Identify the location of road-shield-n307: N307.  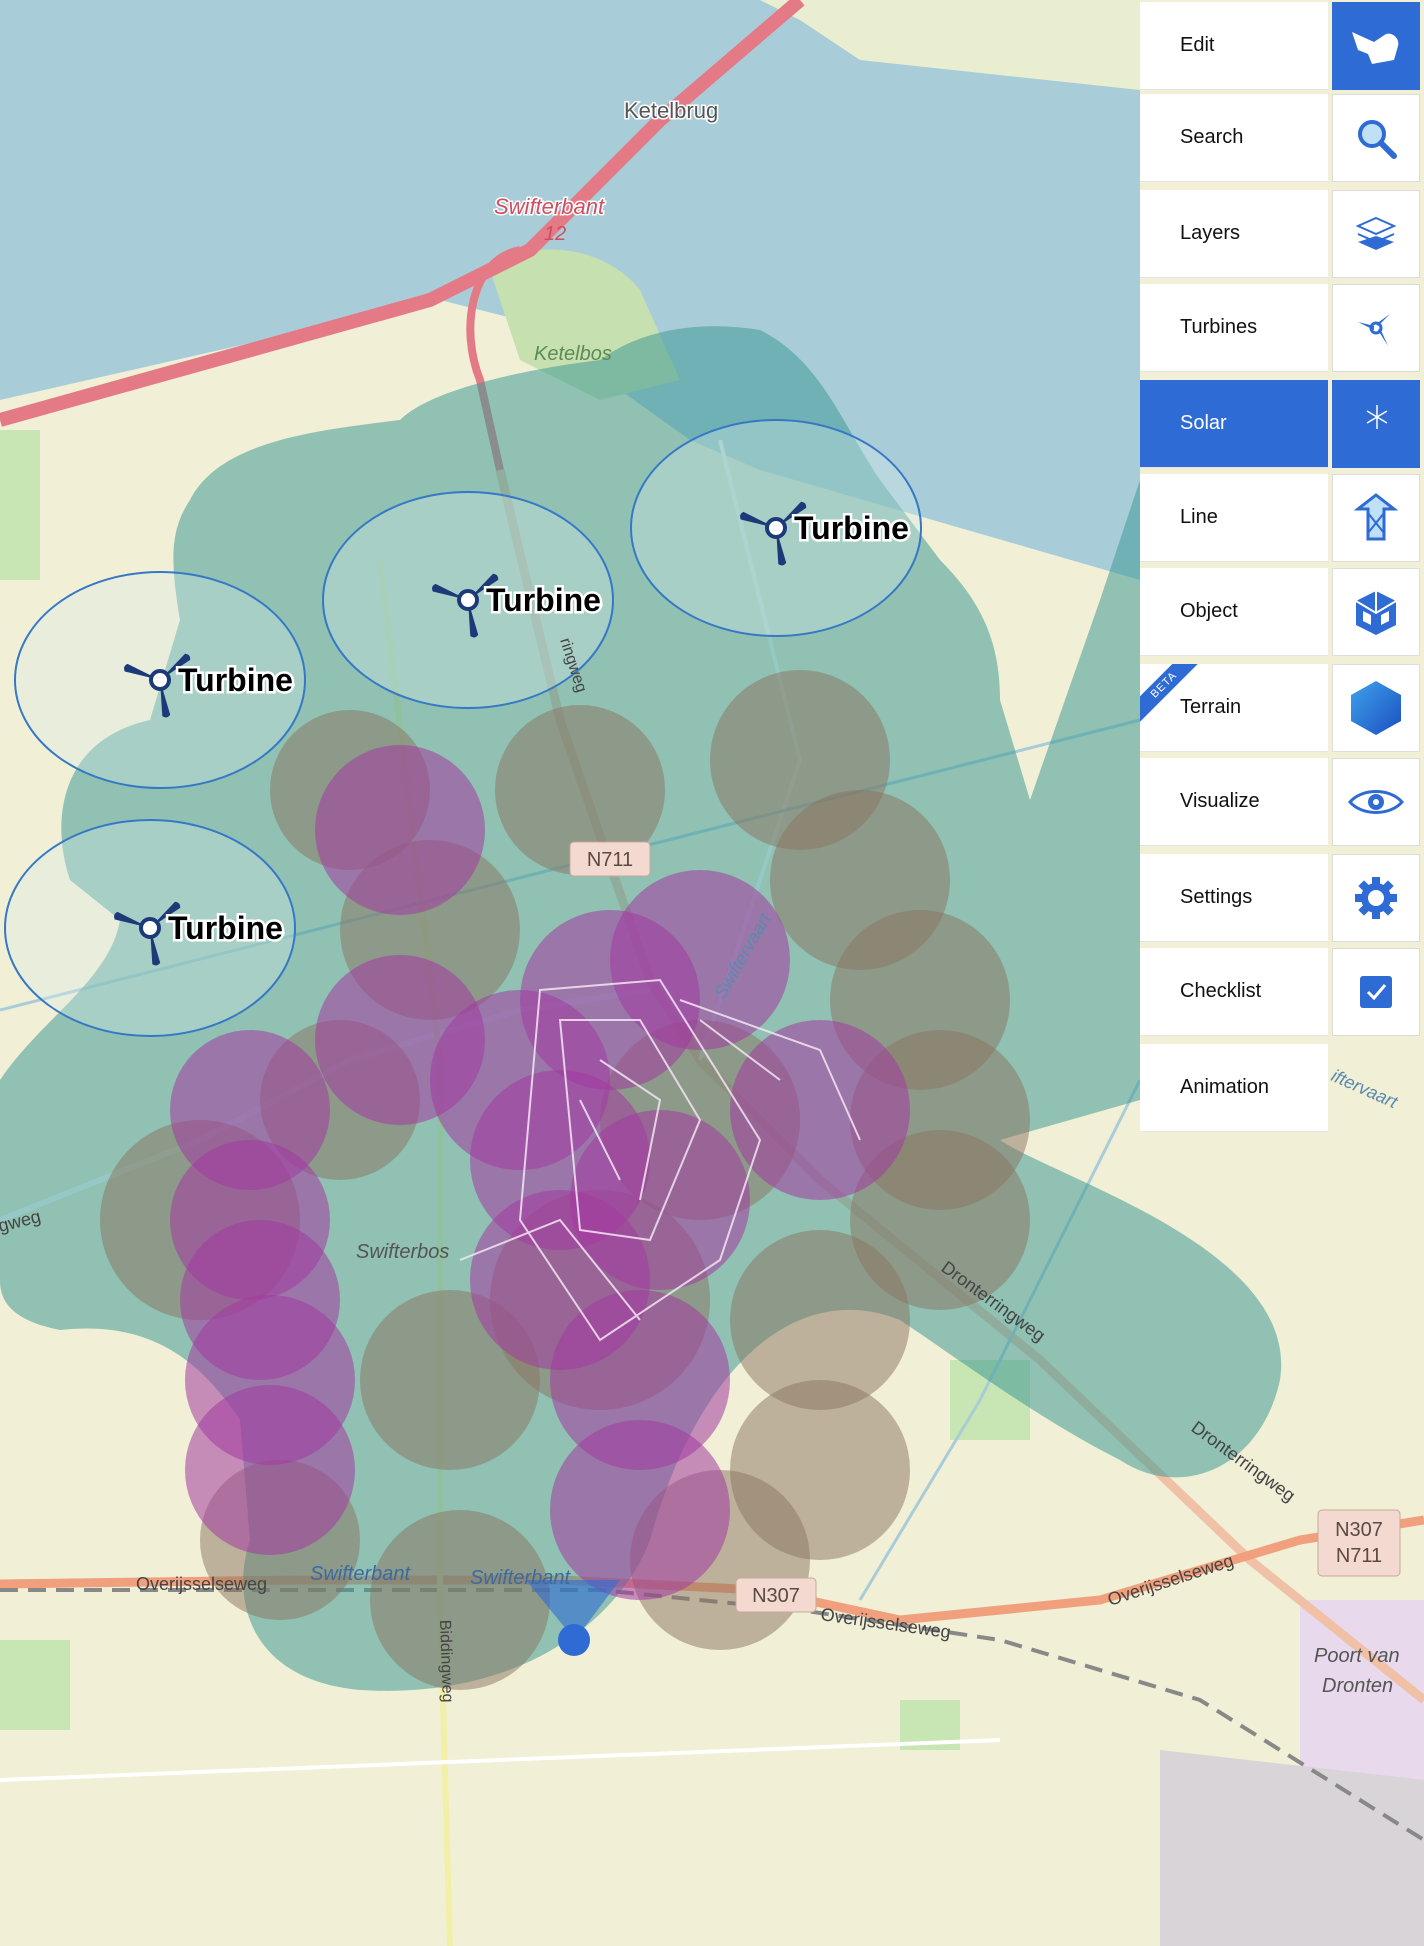
(776, 1595).